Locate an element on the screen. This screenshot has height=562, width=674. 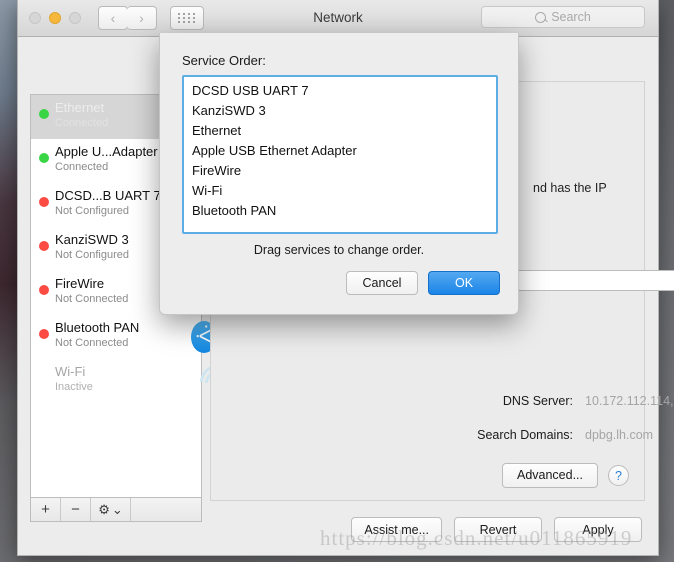
service-row-bluetooth-pan: Bluetooth PAN Not Connected ᑆ is located at coordinates (124, 337).